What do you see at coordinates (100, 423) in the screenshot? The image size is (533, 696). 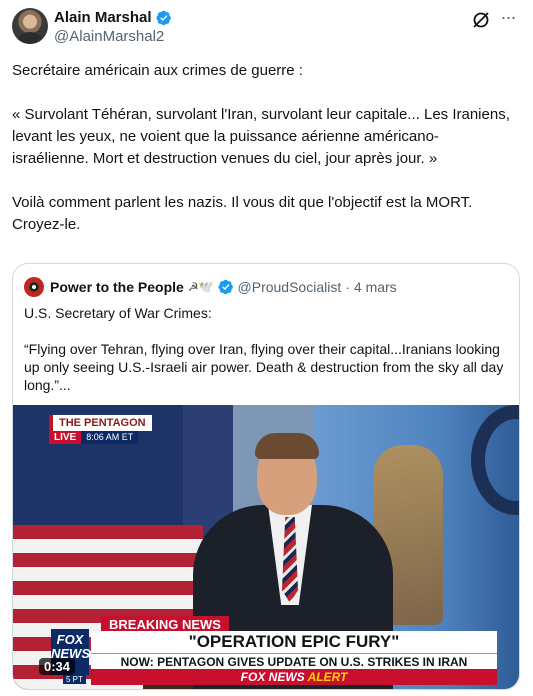 I see `pentagon-label: THE PENTAGON` at bounding box center [100, 423].